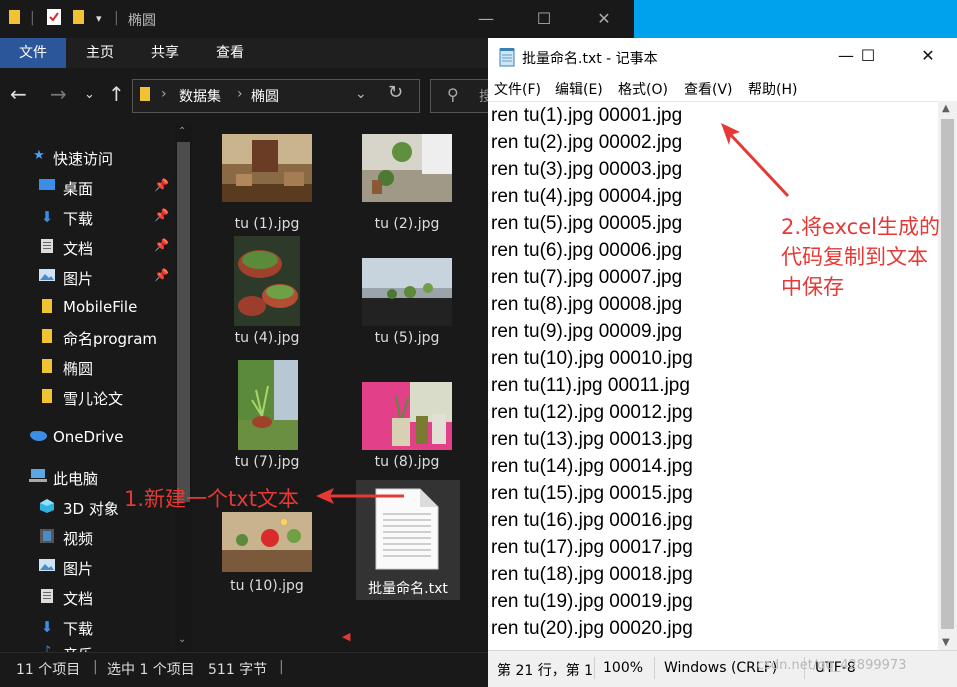 Image resolution: width=957 pixels, height=687 pixels. I want to click on watermark: csdn.net/qq_42899973, so click(832, 665).